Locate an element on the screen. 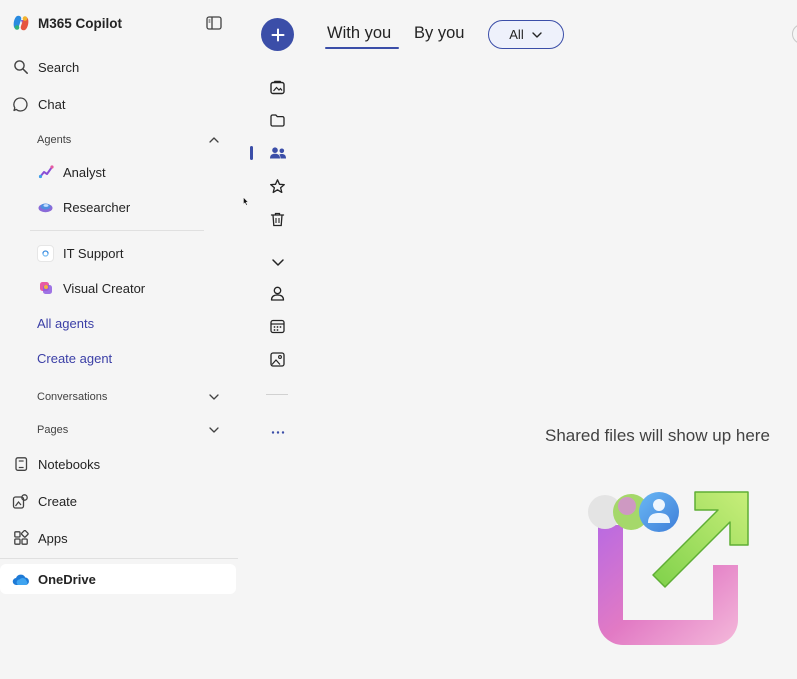  agent-item-it-support: IT Support is located at coordinates (80, 253).